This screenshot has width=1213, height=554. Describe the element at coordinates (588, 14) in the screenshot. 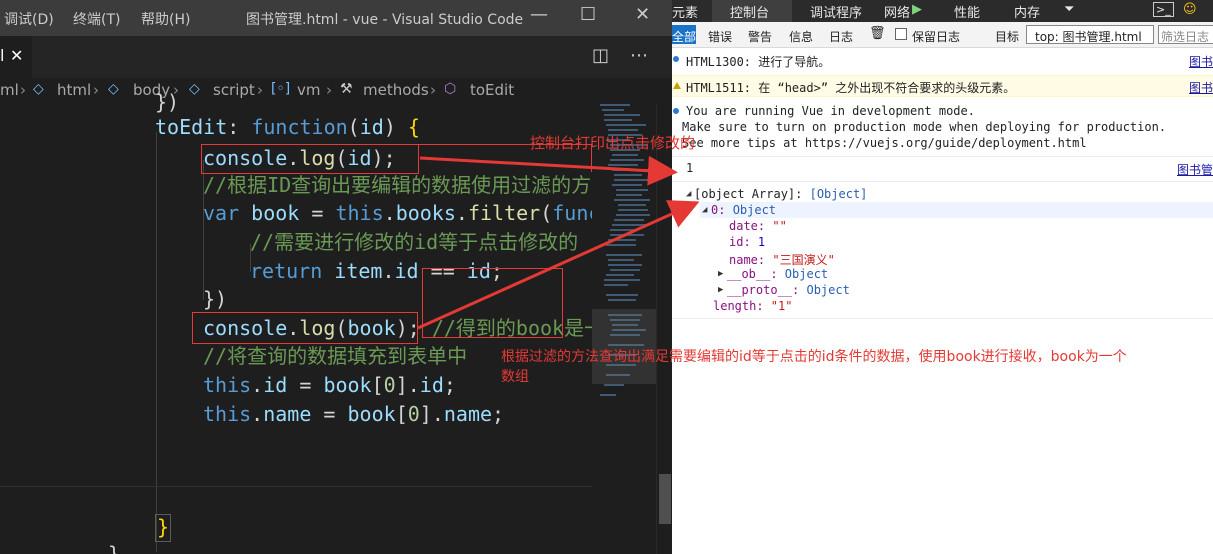

I see `maximize-button: ☐` at that location.